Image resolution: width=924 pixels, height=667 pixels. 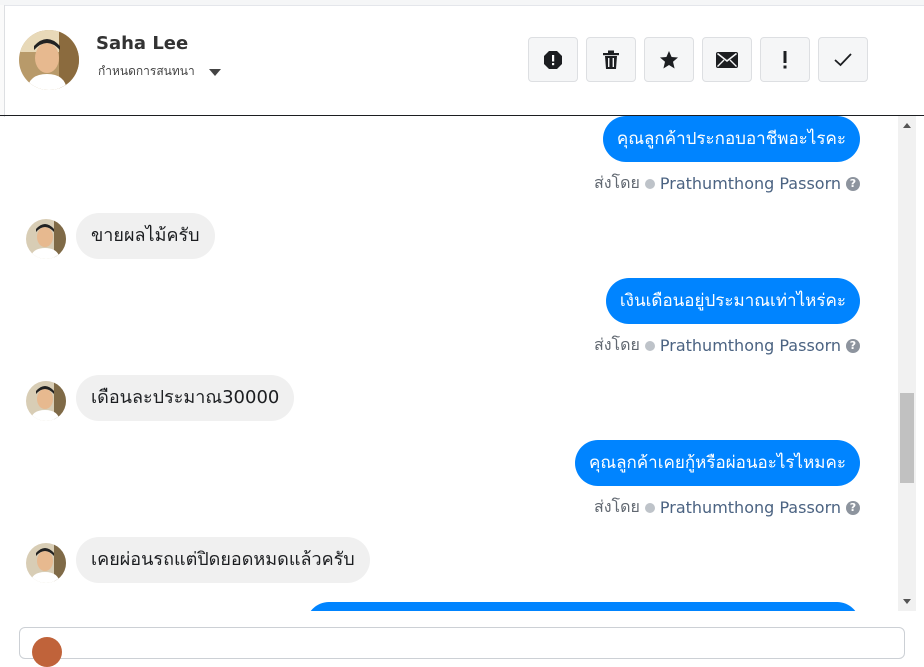 I want to click on message-text: เดือนละประมาณ30000, so click(x=185, y=397).